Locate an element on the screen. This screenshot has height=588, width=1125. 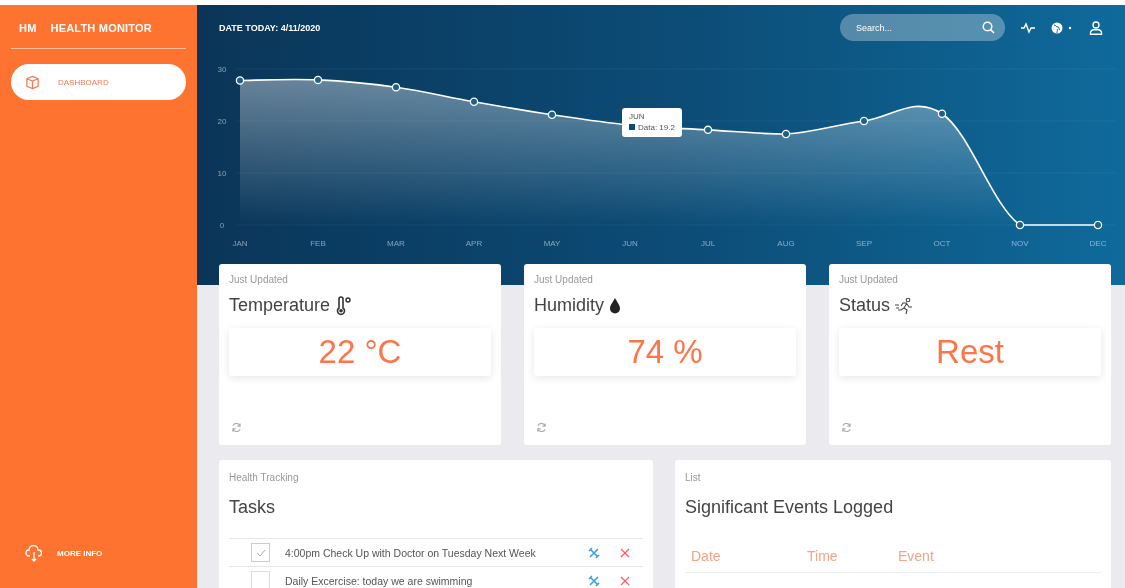
card-title: Humidity is located at coordinates (569, 305).